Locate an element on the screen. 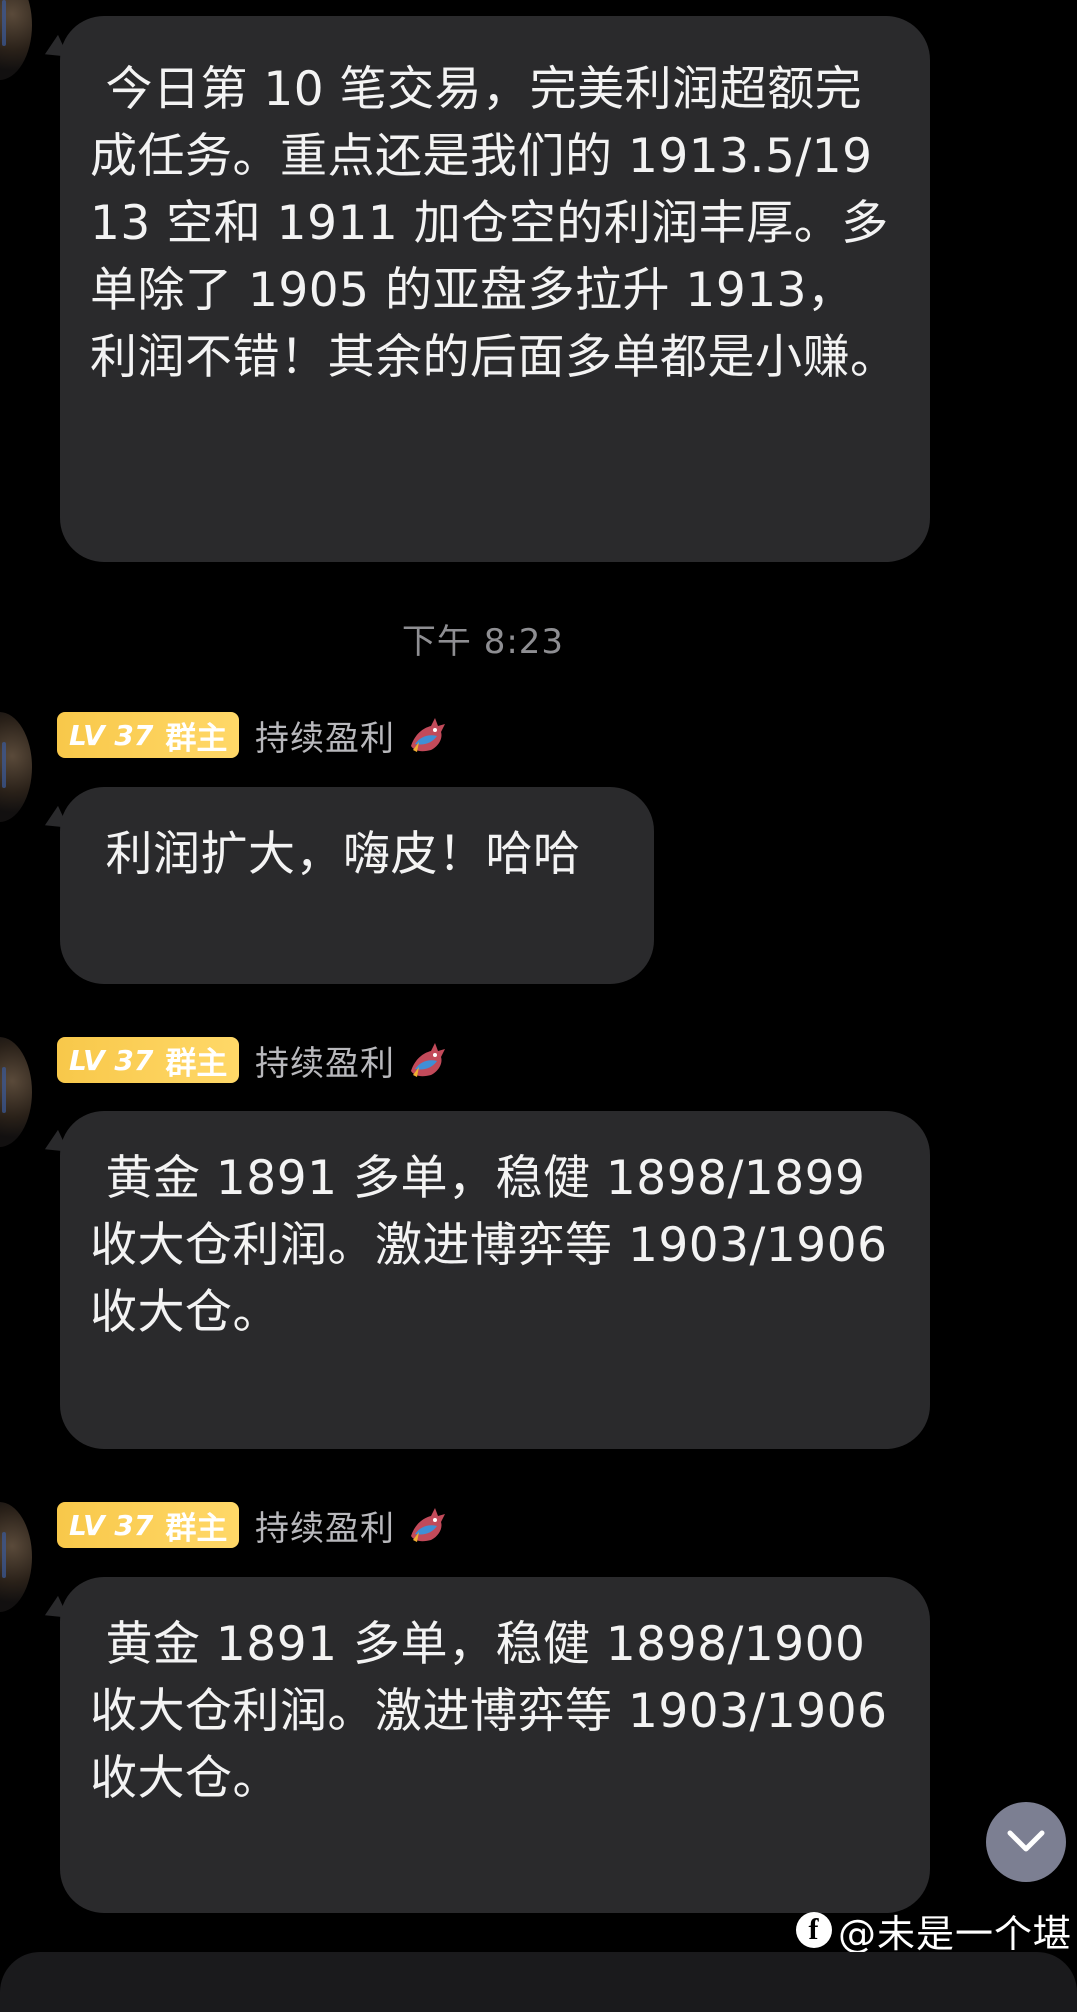  watermark: f @未是一个堪 is located at coordinates (934, 1930).